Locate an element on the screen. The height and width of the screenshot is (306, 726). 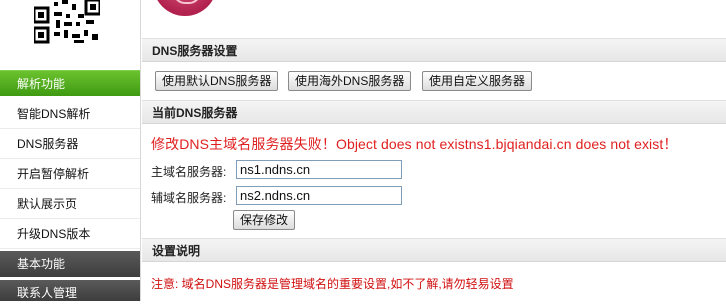
use-default-dns-button: 使用默认DNS服务器 is located at coordinates (217, 81).